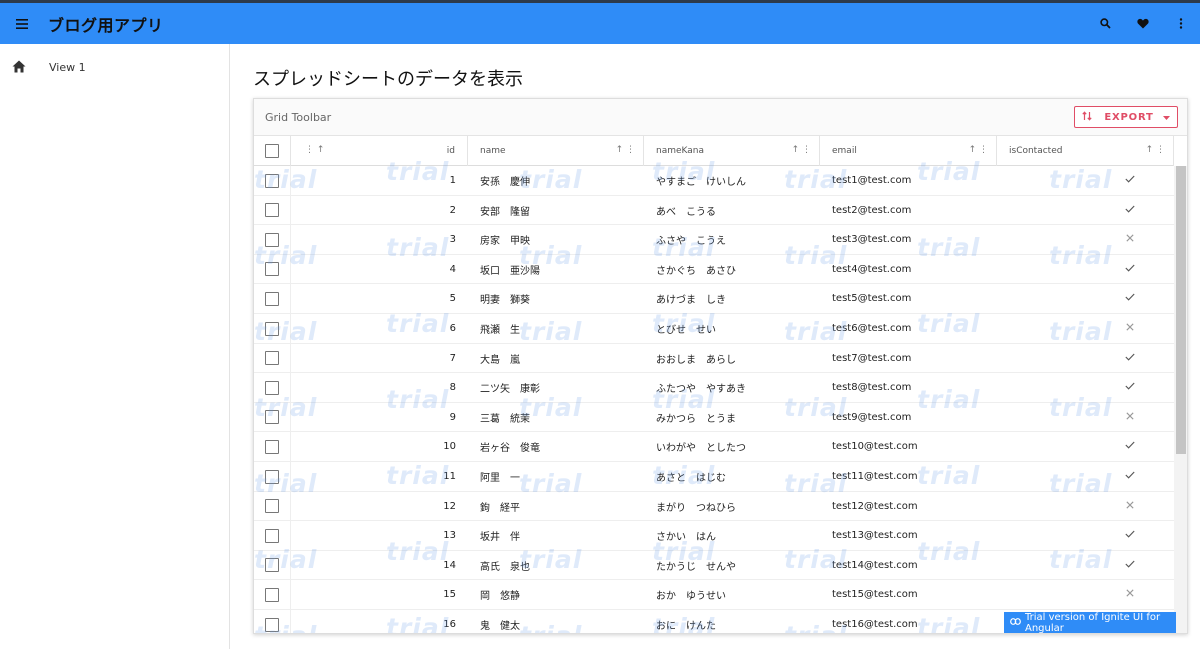  Describe the element at coordinates (714, 388) in the screenshot. I see `table-row: 8 二ツ矢 康彰 ふたつや やすあき test8@test.com` at that location.